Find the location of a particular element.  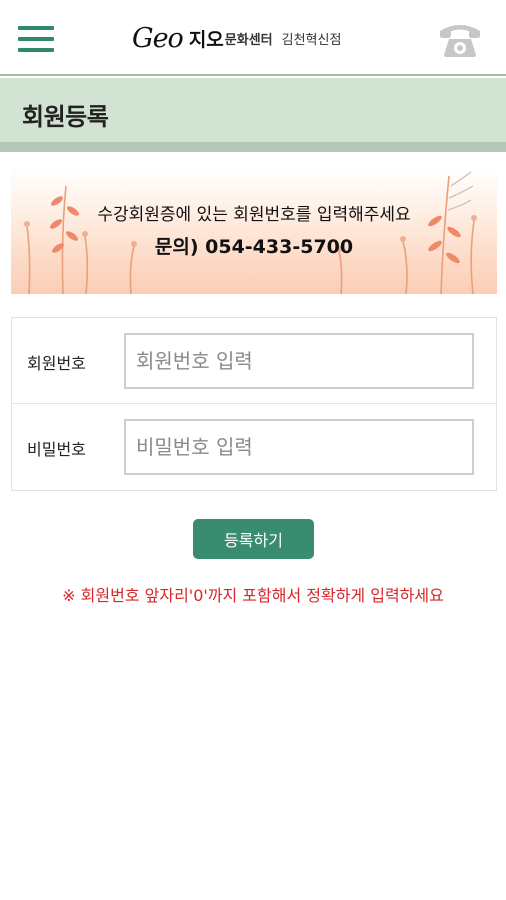

hamburger-menu-icon is located at coordinates (36, 39).